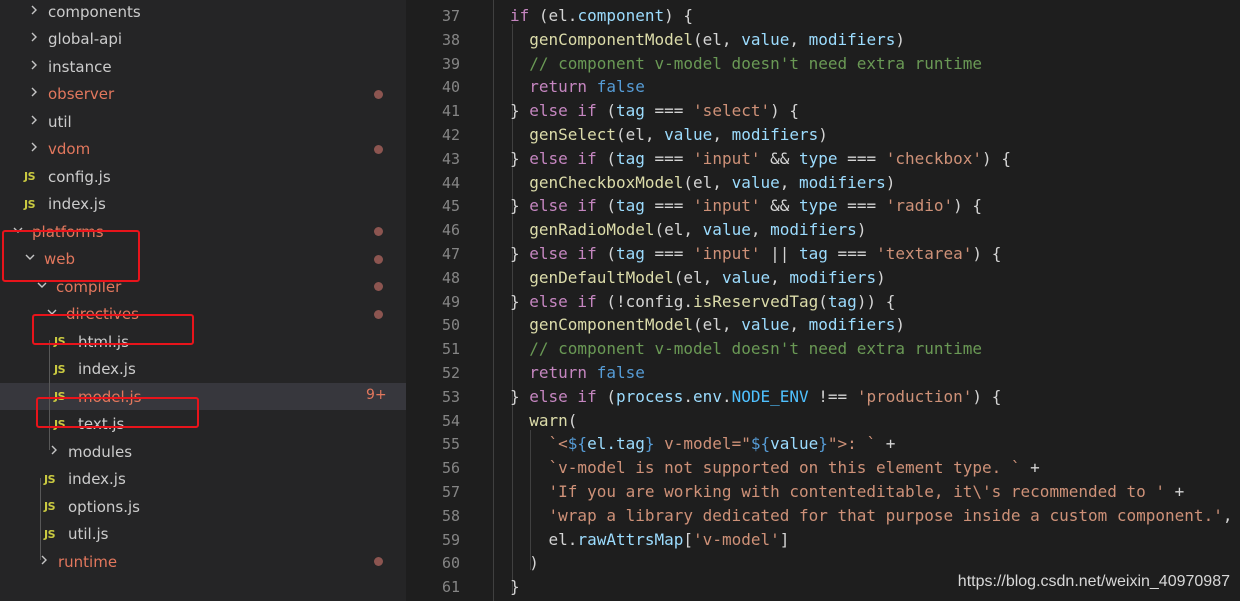 The height and width of the screenshot is (601, 1240). I want to click on file-item: JS config.js, so click(203, 176).